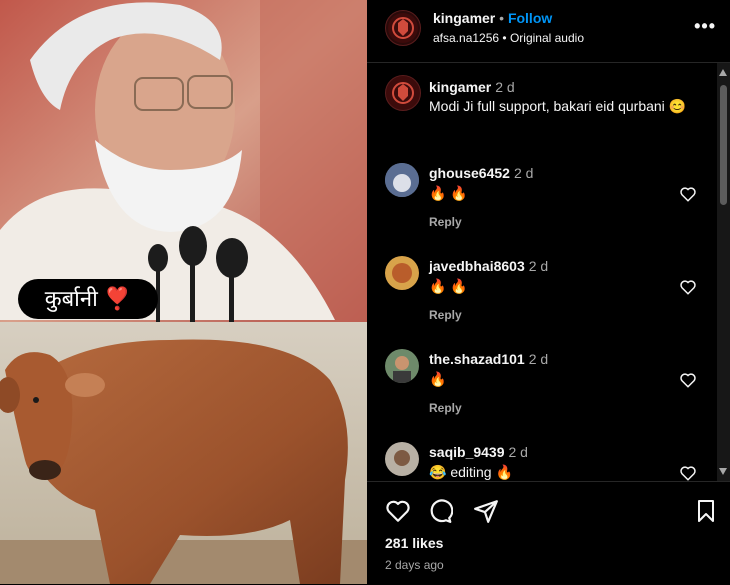 This screenshot has height=585, width=730. Describe the element at coordinates (723, 72) in the screenshot. I see `scroll-up-icon` at that location.